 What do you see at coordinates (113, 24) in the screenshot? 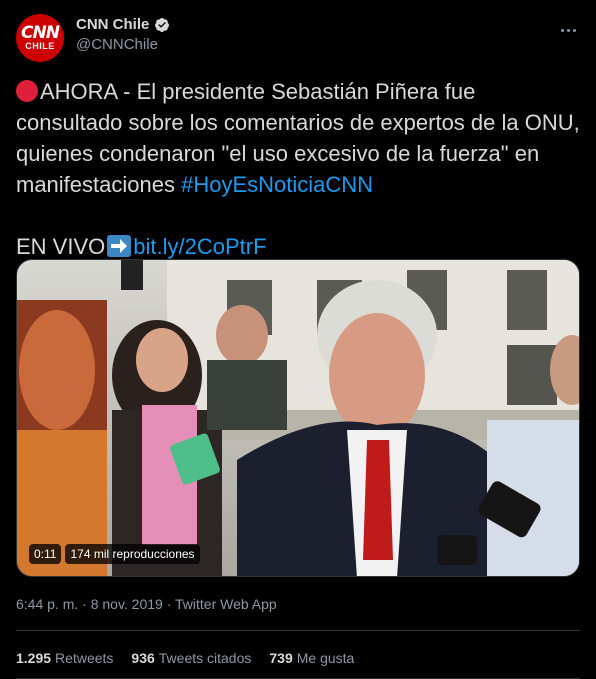
I see `display-name-text: CNN Chile` at bounding box center [113, 24].